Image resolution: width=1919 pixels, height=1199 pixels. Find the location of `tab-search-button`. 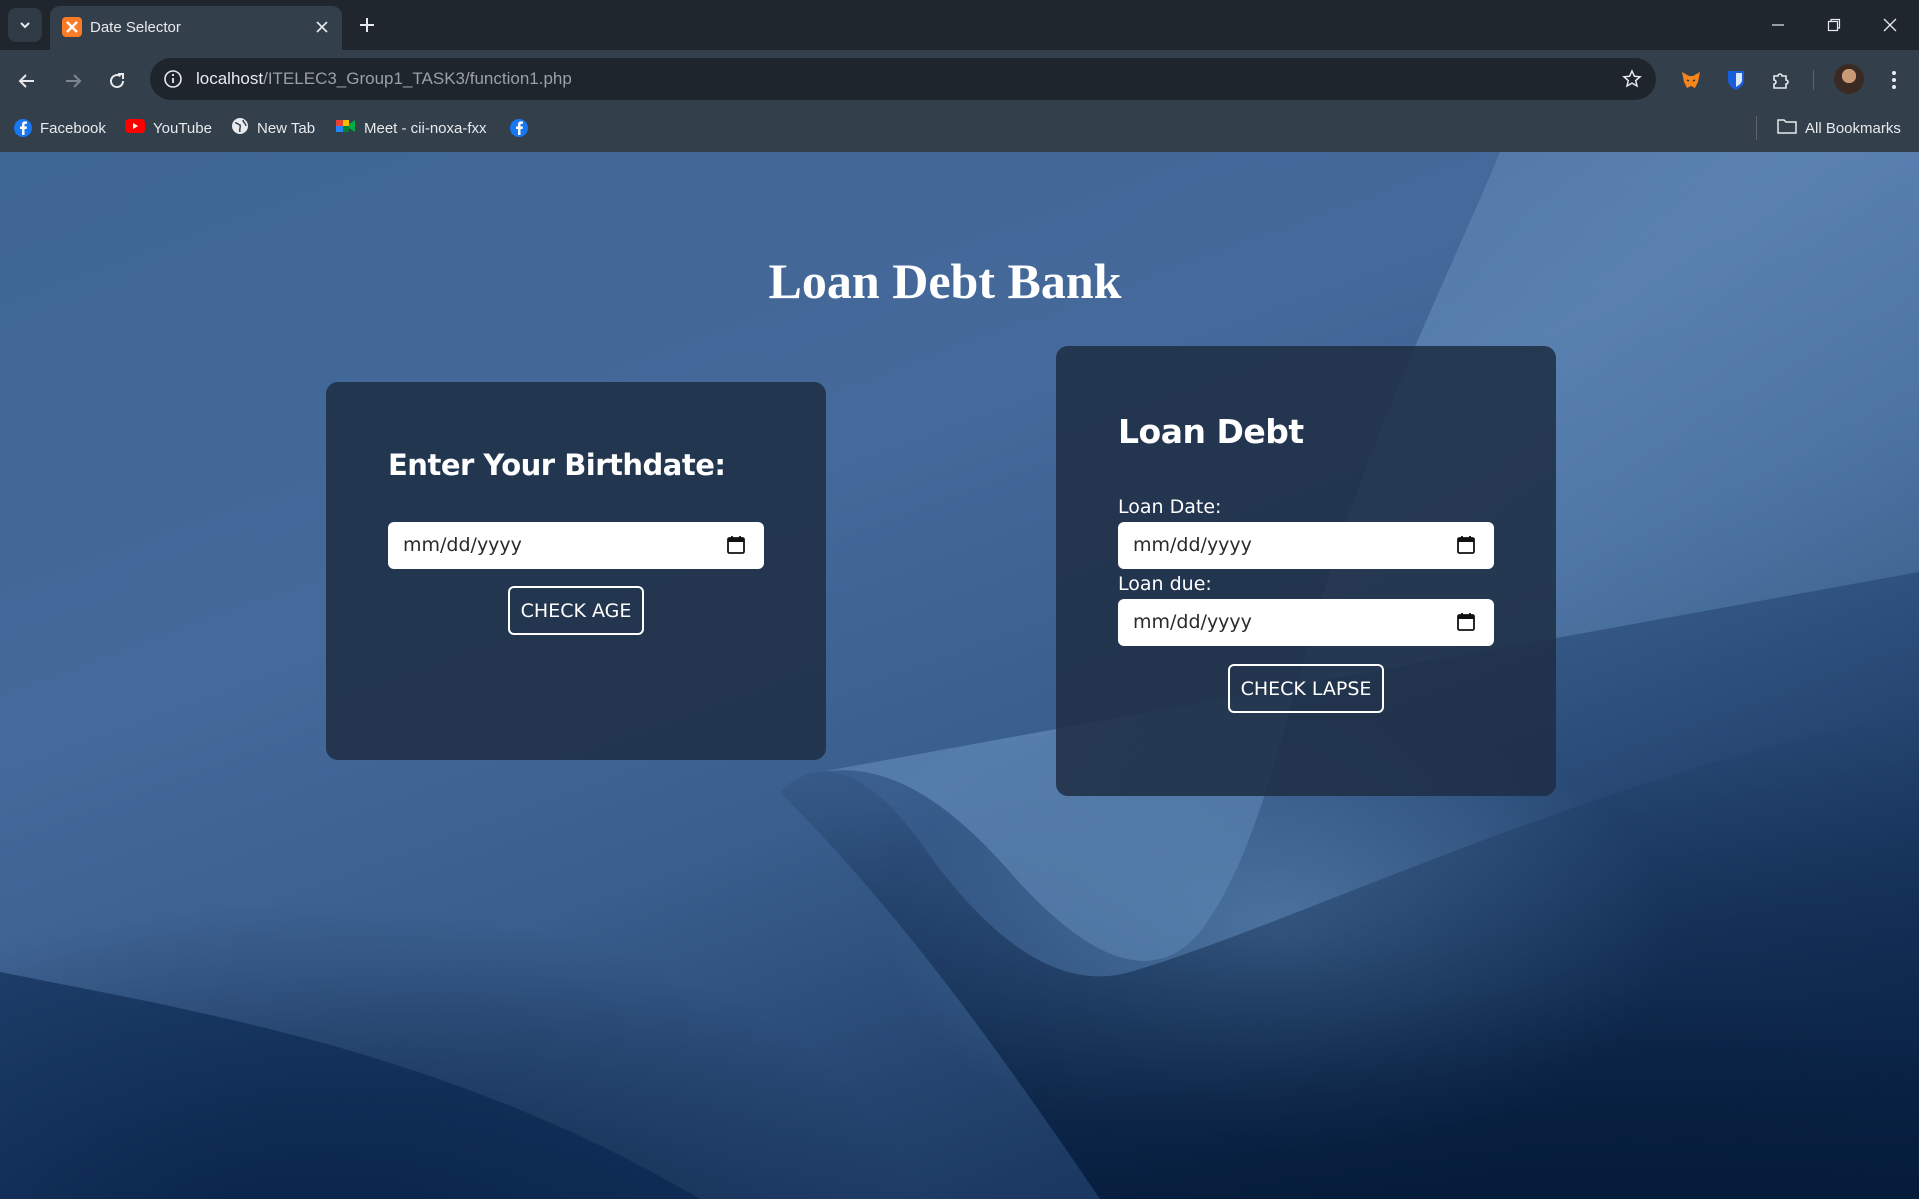

tab-search-button is located at coordinates (25, 25).